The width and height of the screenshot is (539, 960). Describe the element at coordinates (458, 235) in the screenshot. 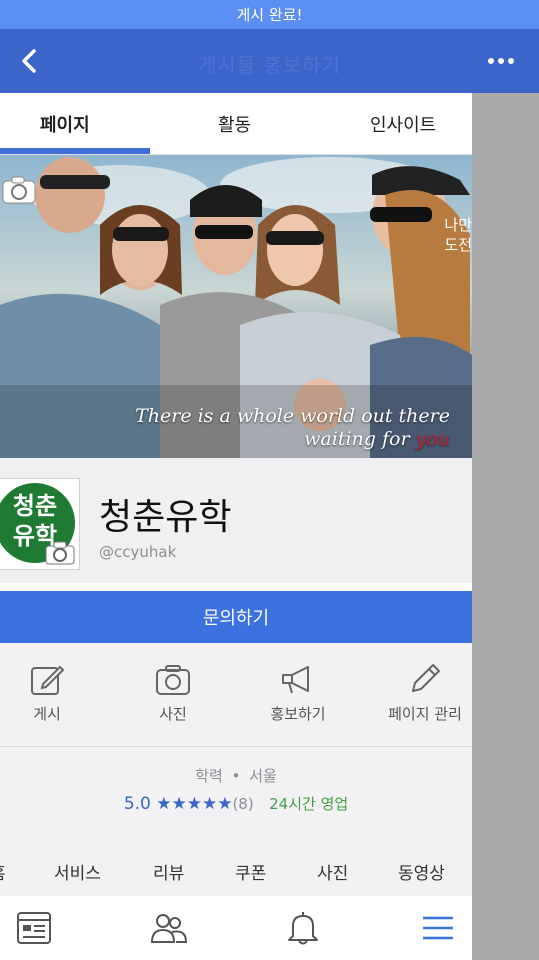

I see `cover-side-text: 나만 도전` at that location.